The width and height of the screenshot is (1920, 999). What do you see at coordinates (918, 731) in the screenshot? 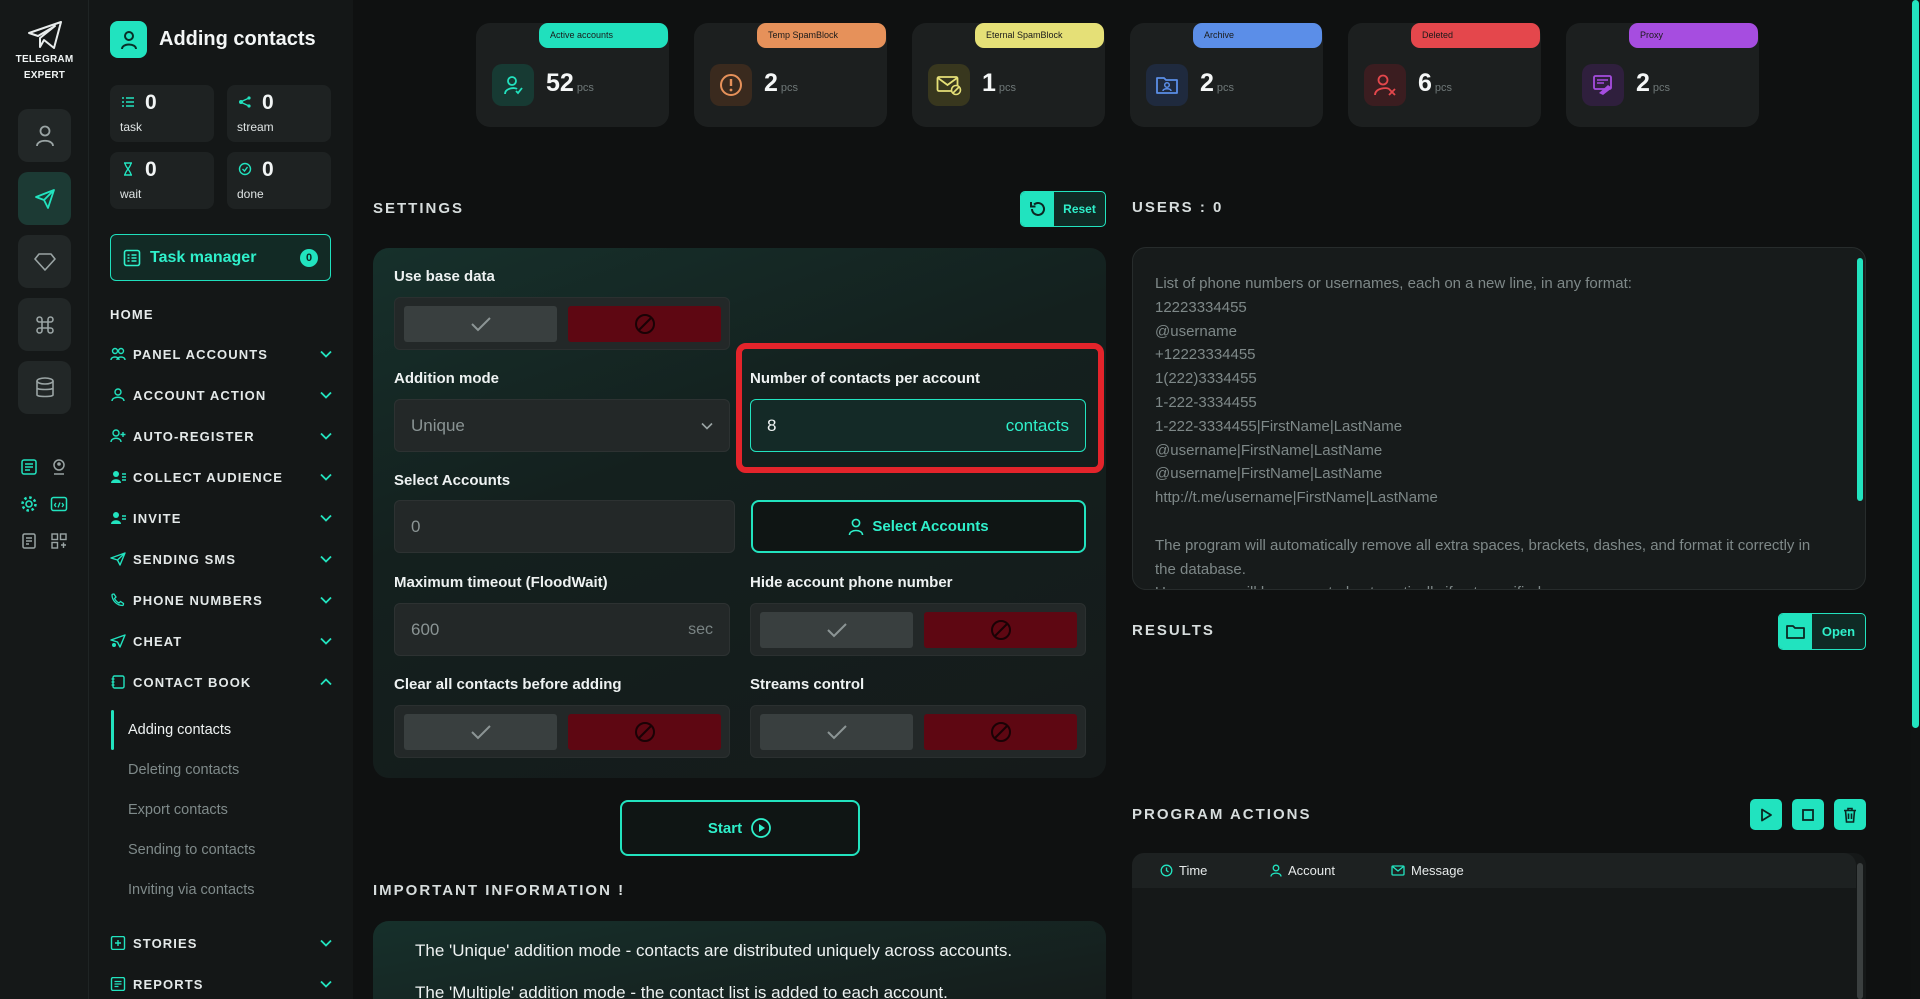
I see `streams-control-toggle` at bounding box center [918, 731].